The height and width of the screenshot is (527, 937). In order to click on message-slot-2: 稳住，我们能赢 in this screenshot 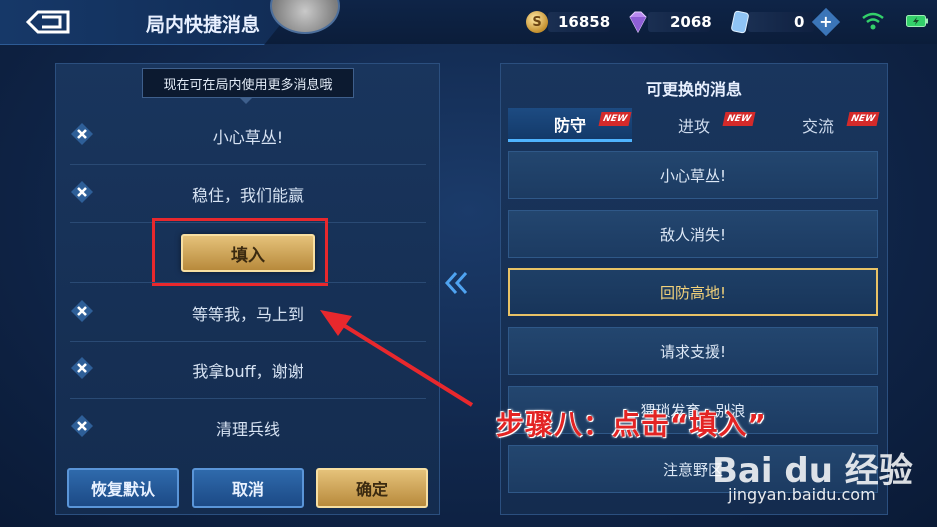, I will do `click(248, 193)`.